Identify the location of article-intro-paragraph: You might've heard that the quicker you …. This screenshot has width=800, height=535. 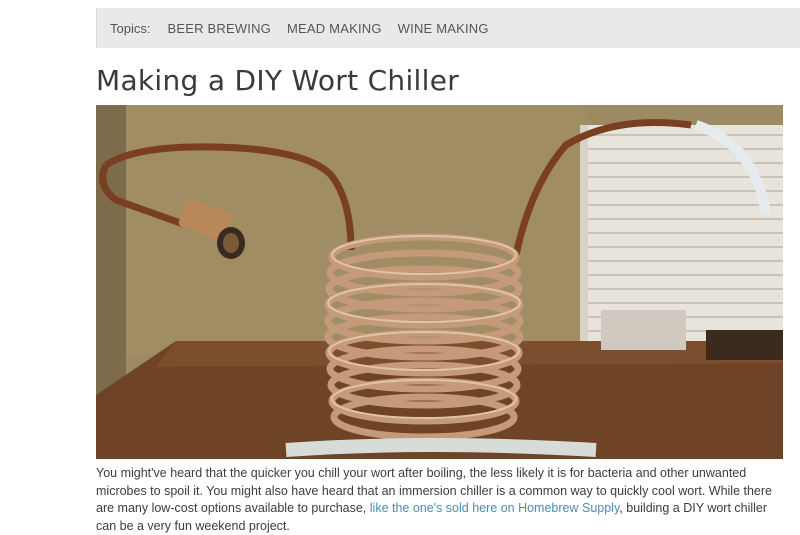
(441, 500).